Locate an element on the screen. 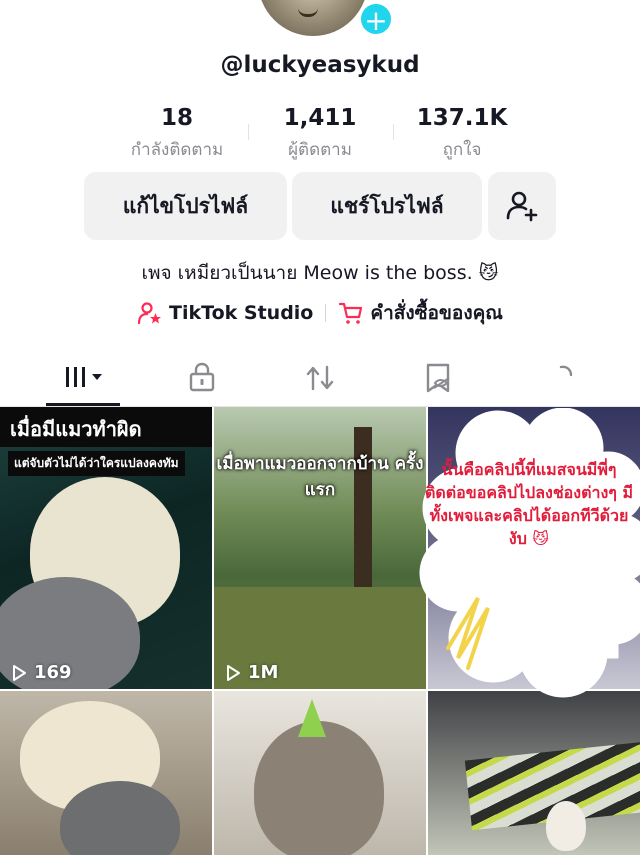 The height and width of the screenshot is (855, 640). view-count-value: 169 is located at coordinates (53, 672).